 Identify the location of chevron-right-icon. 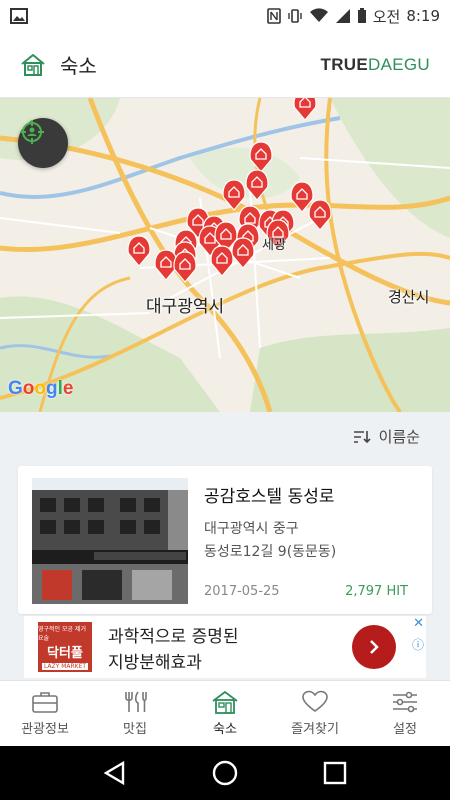
(374, 647).